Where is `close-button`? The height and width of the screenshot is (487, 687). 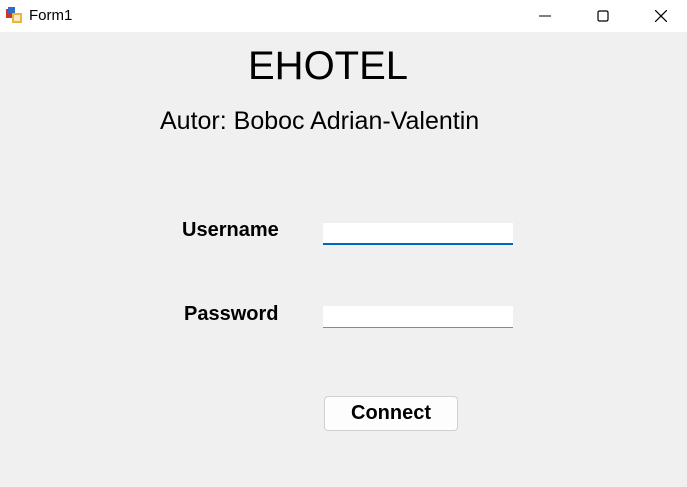
close-button is located at coordinates (659, 16).